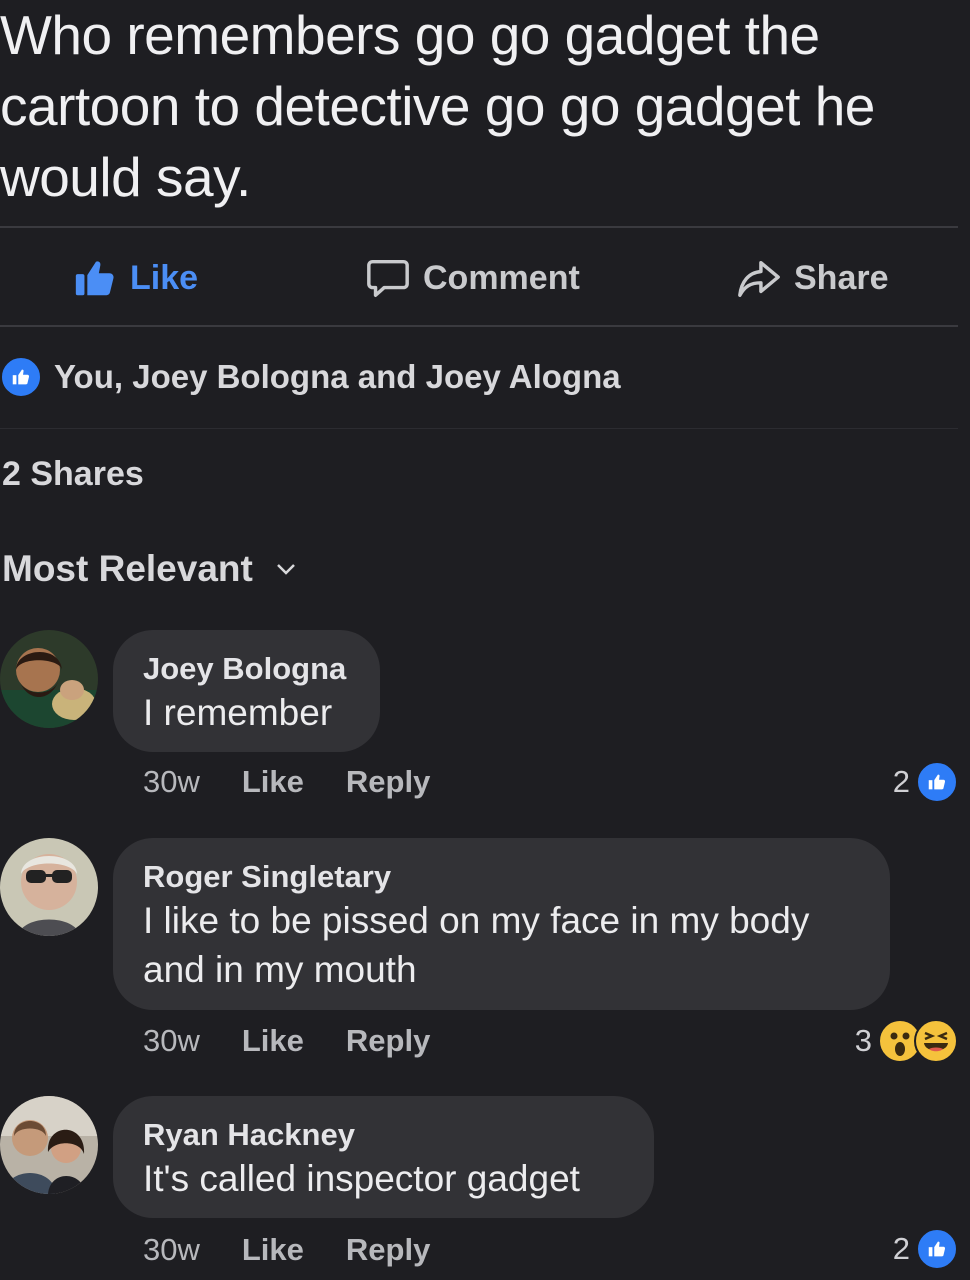 This screenshot has width=970, height=1280. Describe the element at coordinates (437, 106) in the screenshot. I see `post-text-line: cartoon to detective go go gadget he` at that location.